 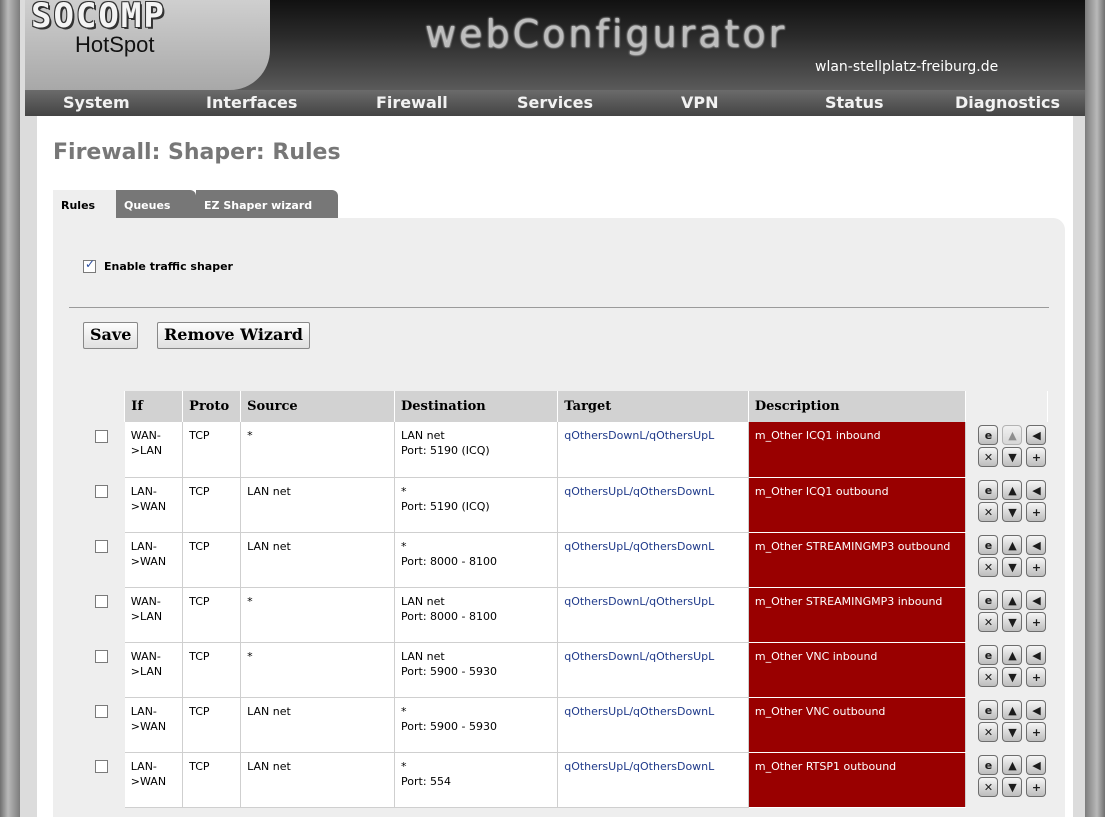 I want to click on cell-description: m_Other ICQ1 inbound, so click(x=857, y=450).